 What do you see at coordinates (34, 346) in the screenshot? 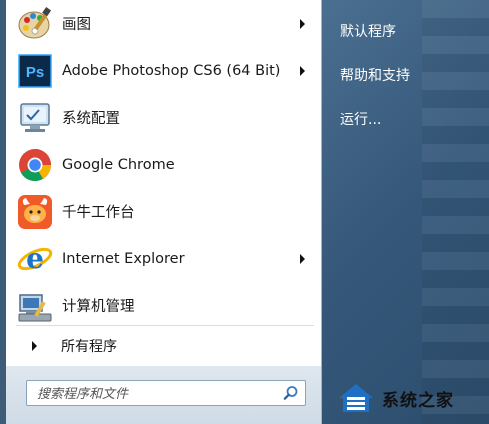
I see `triangle-right-icon` at bounding box center [34, 346].